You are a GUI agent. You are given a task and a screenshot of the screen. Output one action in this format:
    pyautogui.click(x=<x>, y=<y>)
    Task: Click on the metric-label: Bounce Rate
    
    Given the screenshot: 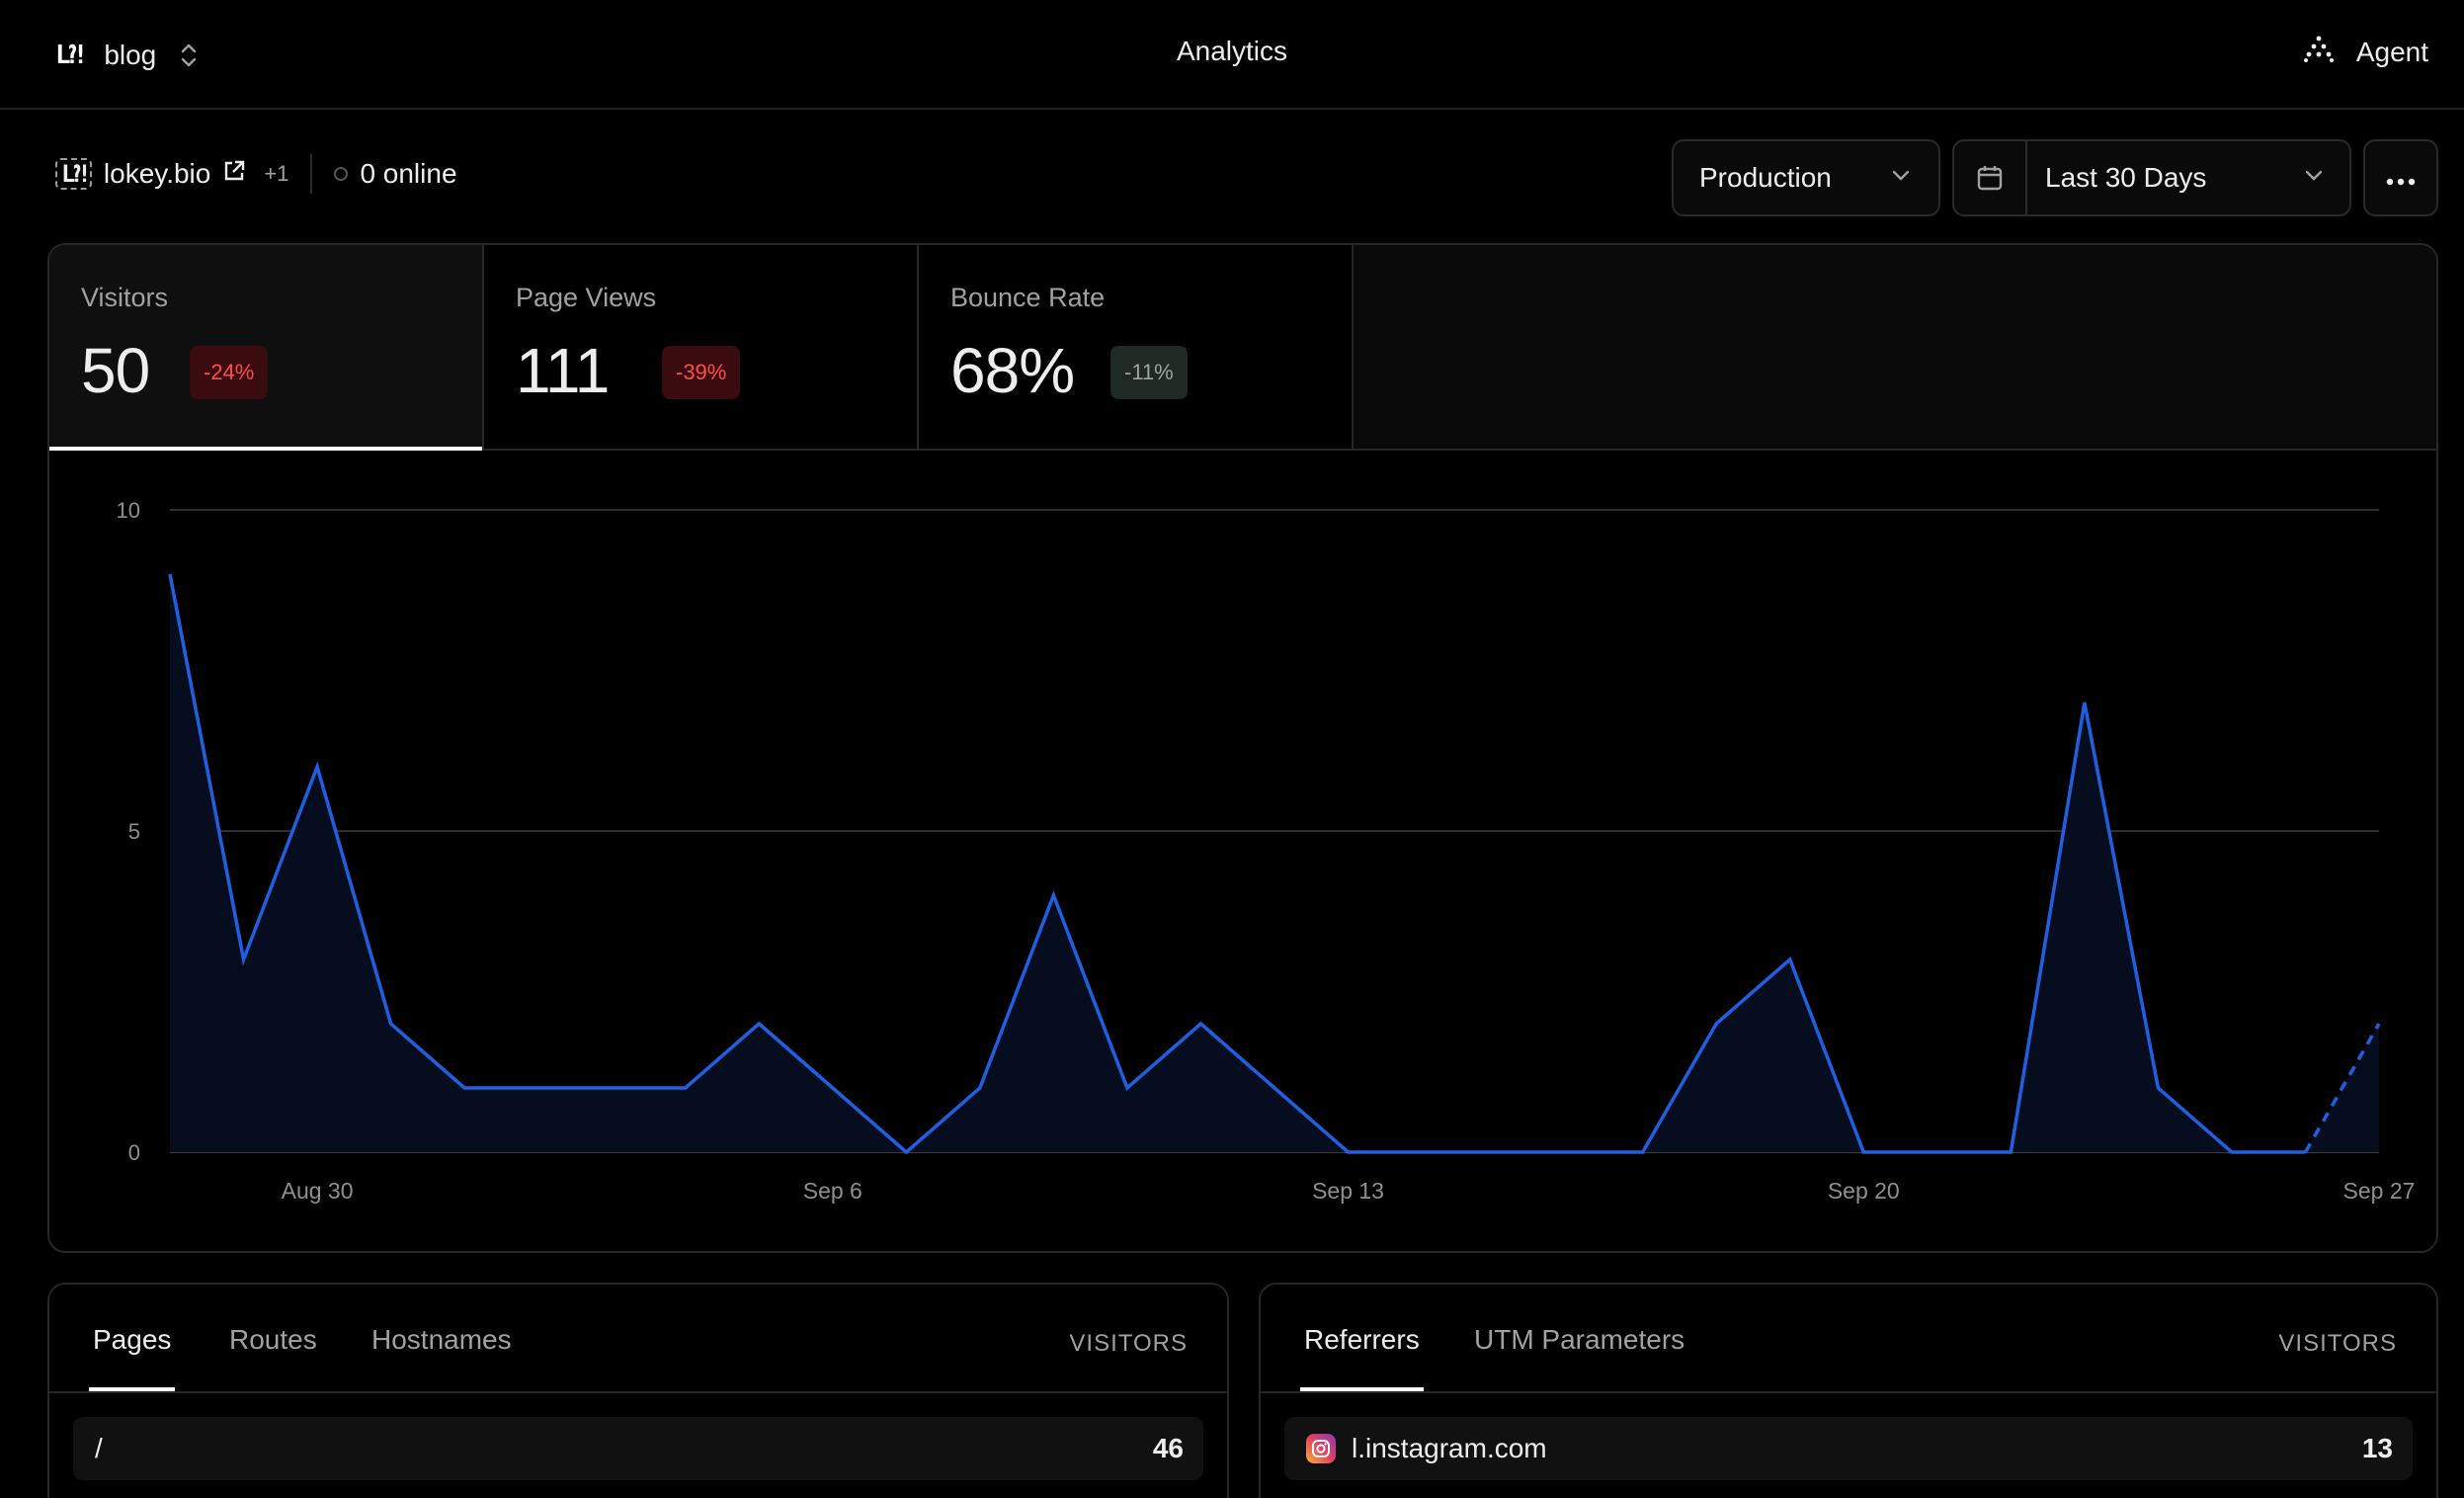 What is the action you would take?
    pyautogui.click(x=1028, y=297)
    